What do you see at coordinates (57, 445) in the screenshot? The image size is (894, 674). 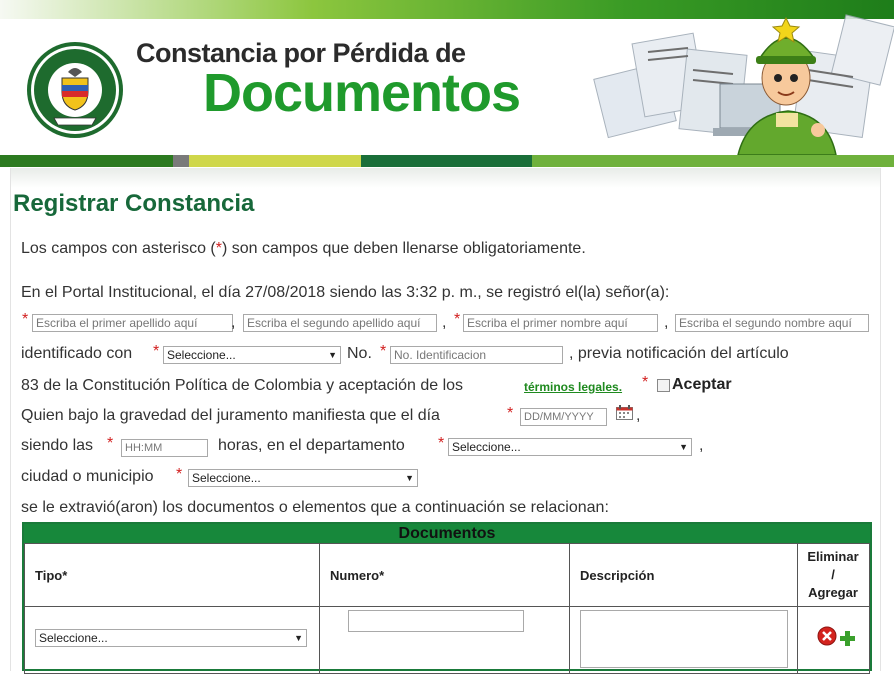 I see `siendo-label: siendo las` at bounding box center [57, 445].